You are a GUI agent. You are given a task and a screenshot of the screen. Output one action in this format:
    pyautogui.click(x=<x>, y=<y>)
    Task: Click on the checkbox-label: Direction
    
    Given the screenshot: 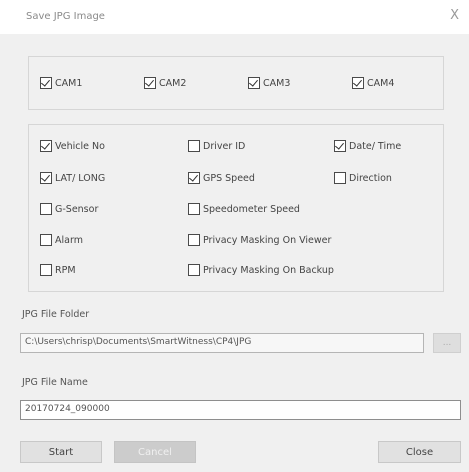 What is the action you would take?
    pyautogui.click(x=370, y=178)
    